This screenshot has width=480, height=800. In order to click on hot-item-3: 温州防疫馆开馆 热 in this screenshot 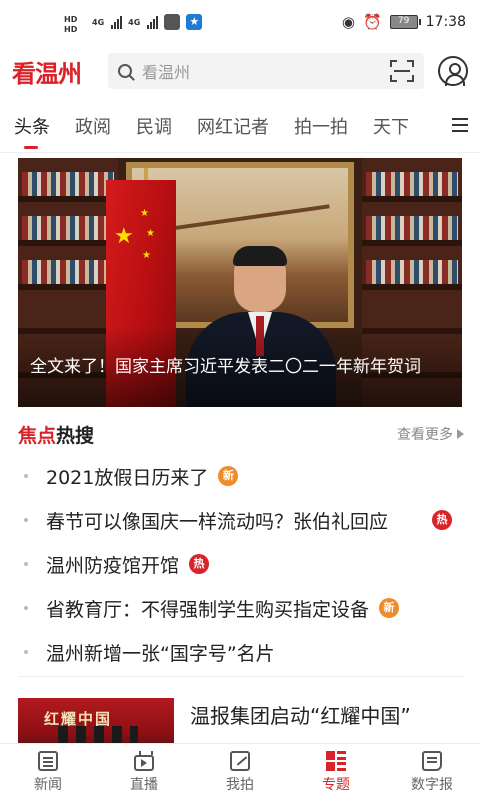, I will do `click(241, 564)`.